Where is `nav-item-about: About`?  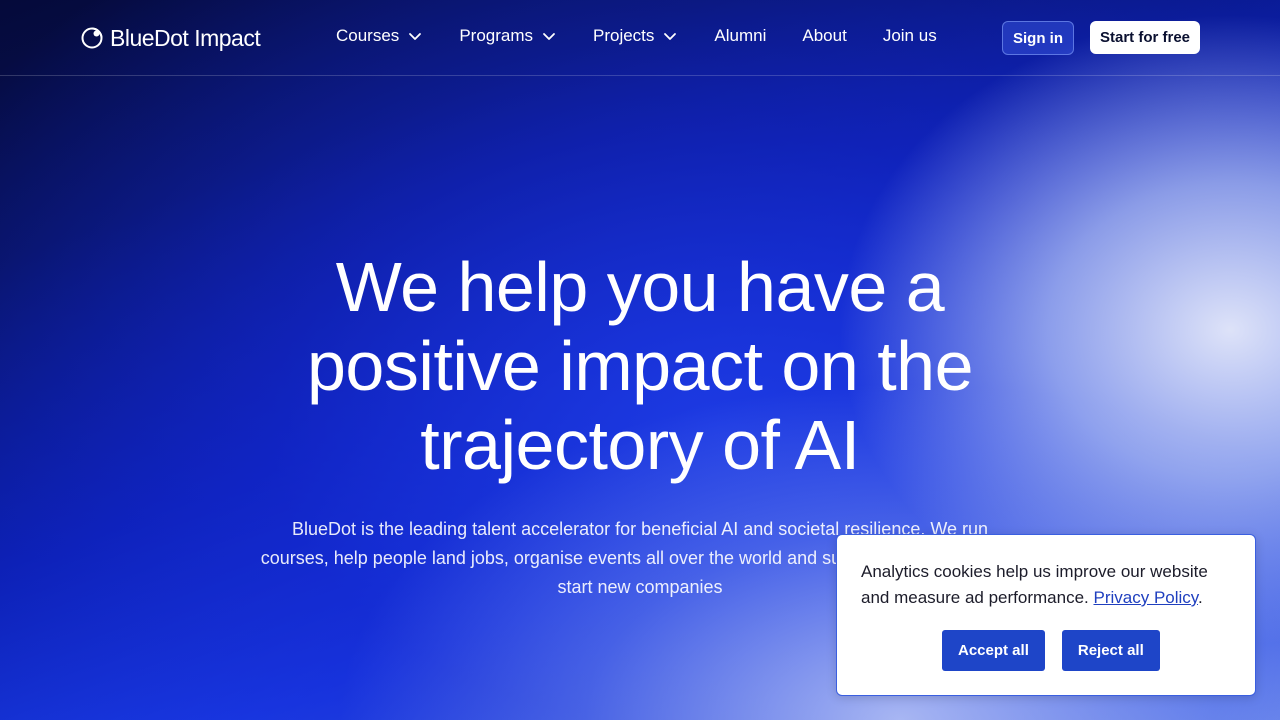 nav-item-about: About is located at coordinates (824, 36).